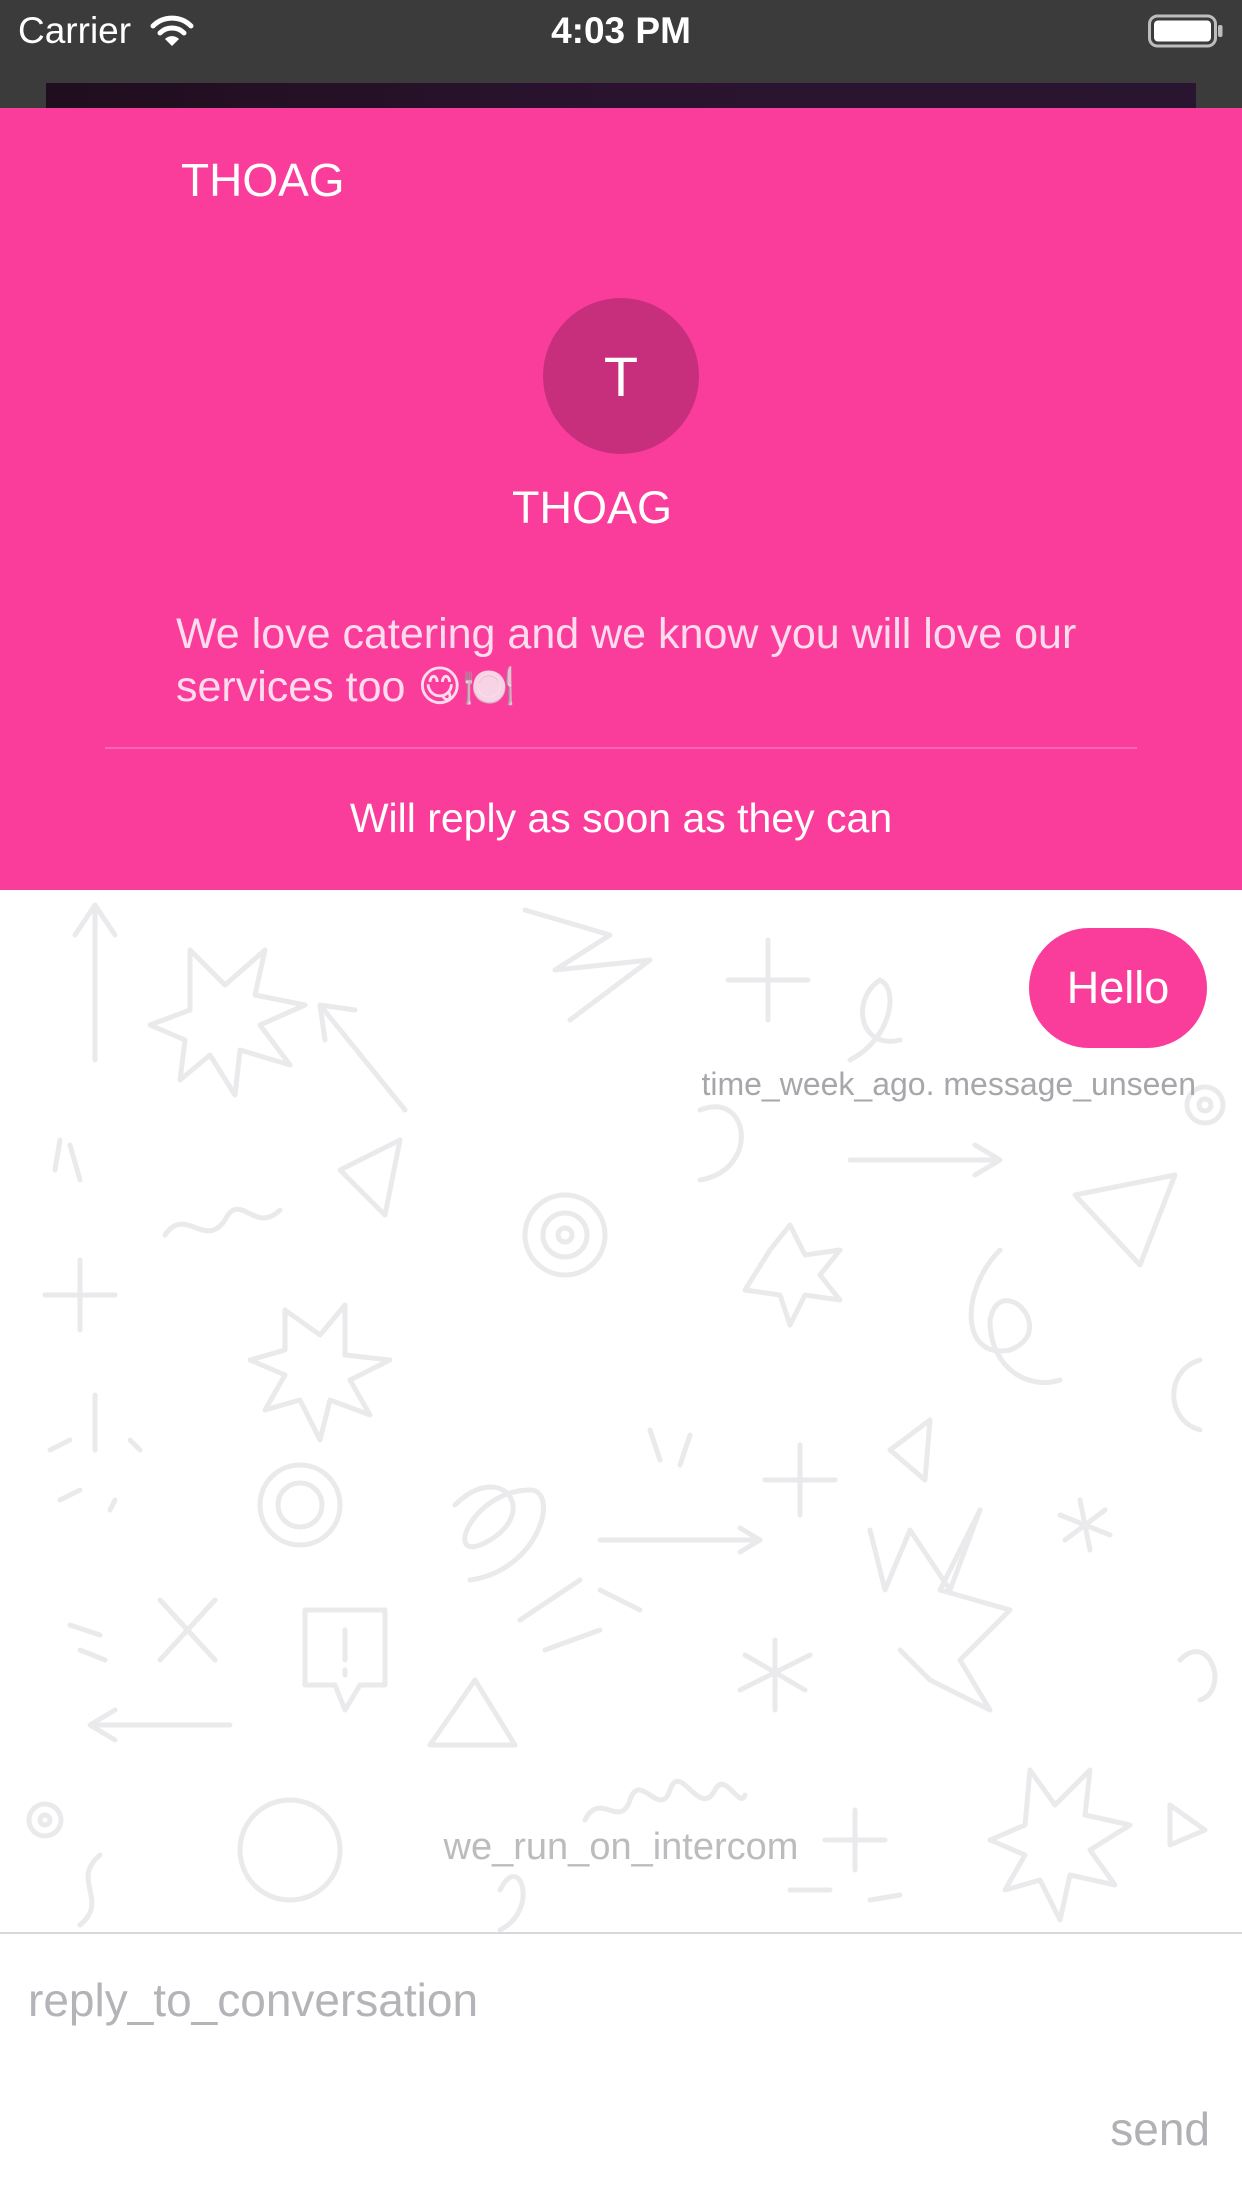  I want to click on message-text: Hello, so click(1118, 987).